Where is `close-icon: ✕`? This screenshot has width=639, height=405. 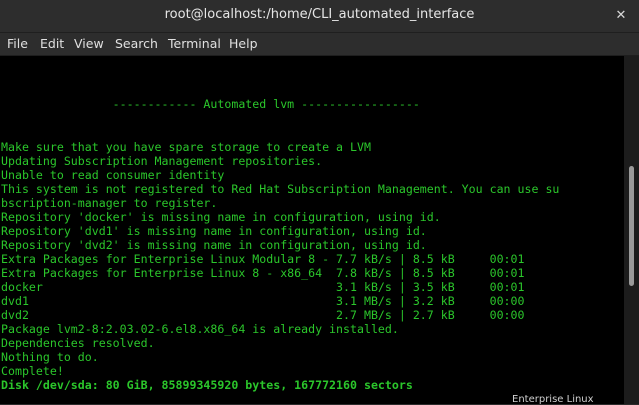
close-icon: ✕ is located at coordinates (621, 16).